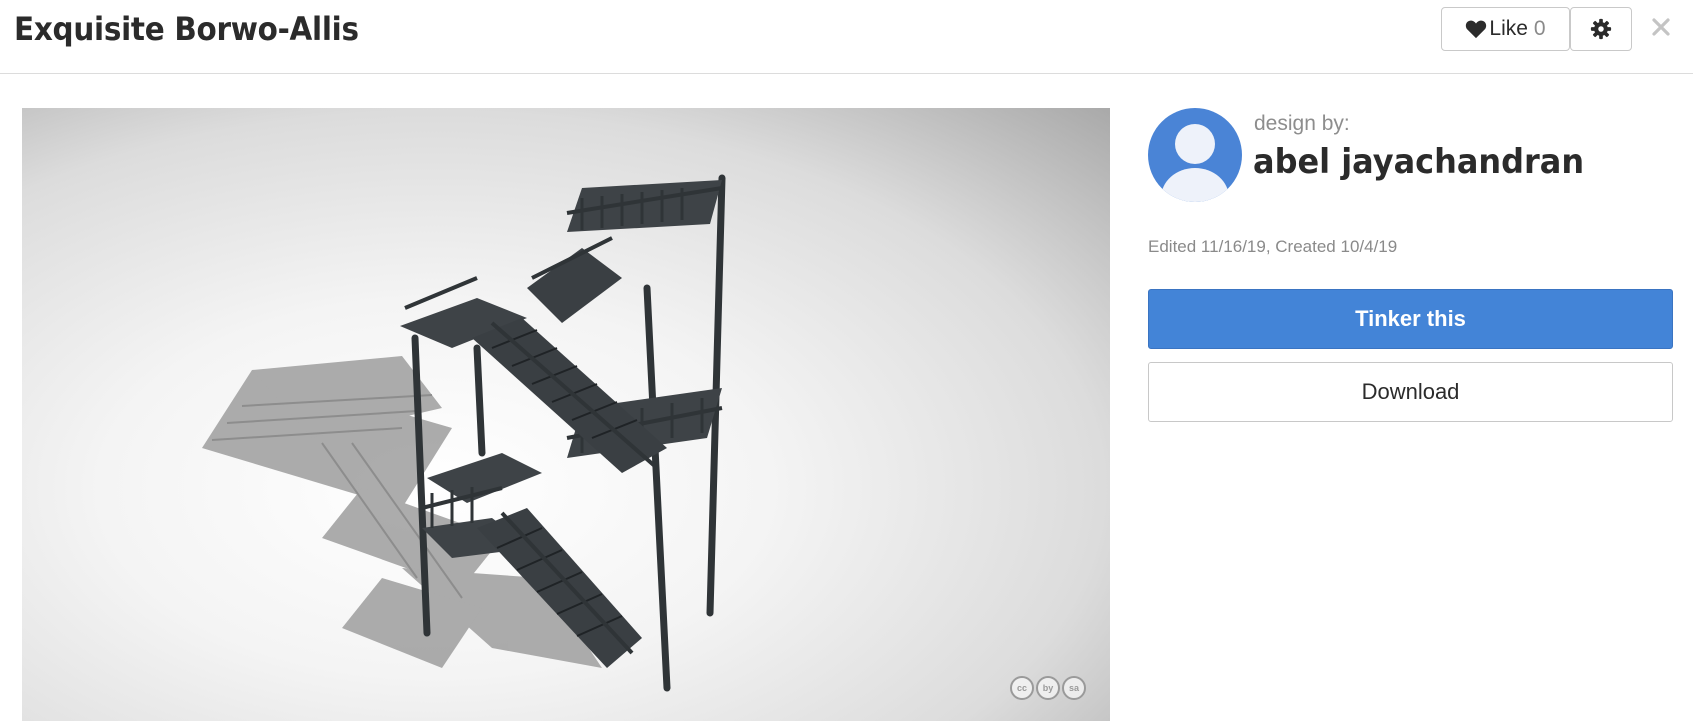  I want to click on tinker-this-button: Tinker this, so click(1410, 319).